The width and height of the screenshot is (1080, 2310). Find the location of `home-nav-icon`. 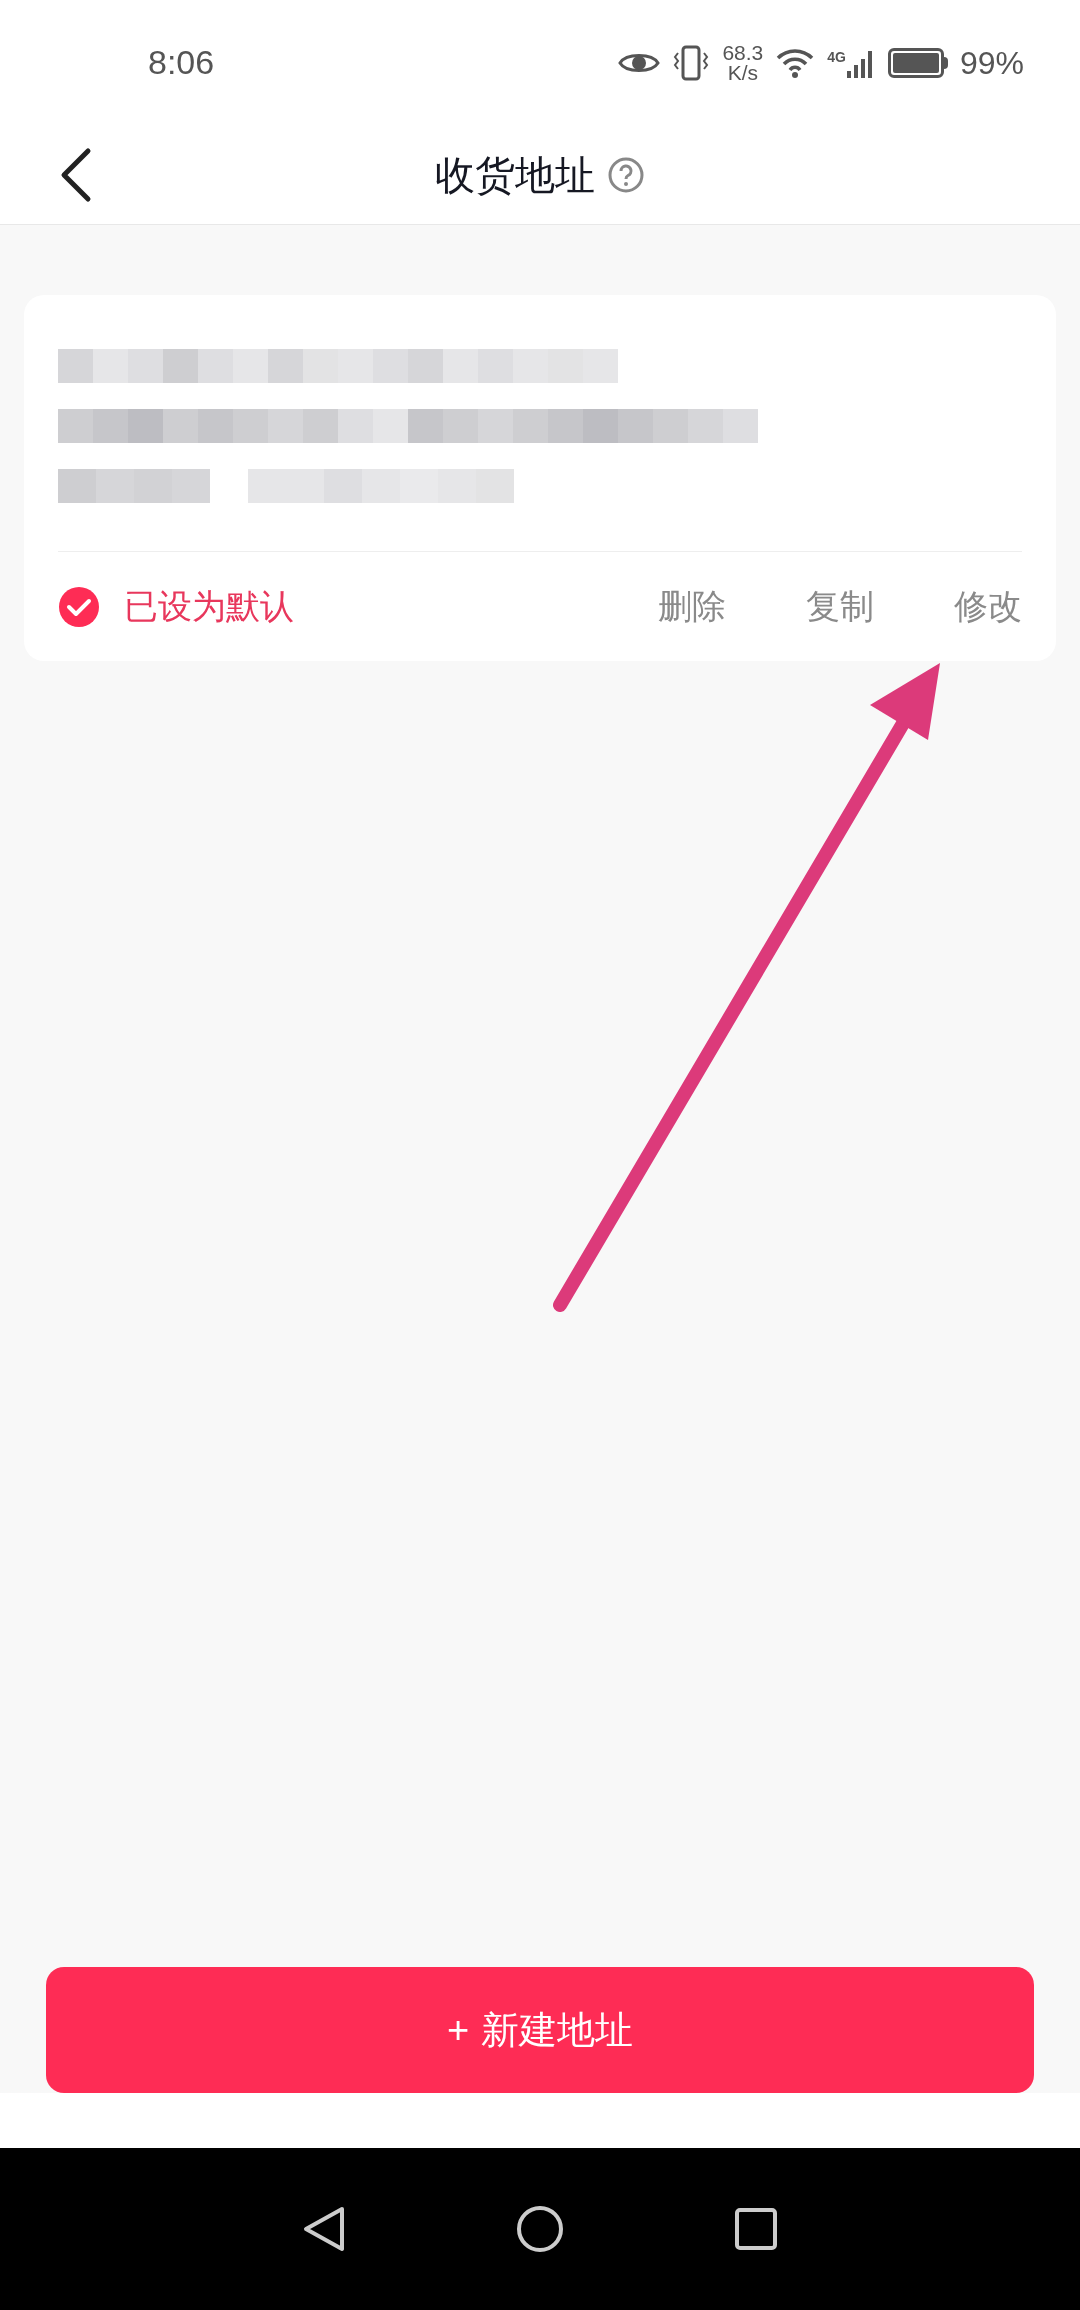

home-nav-icon is located at coordinates (540, 2229).